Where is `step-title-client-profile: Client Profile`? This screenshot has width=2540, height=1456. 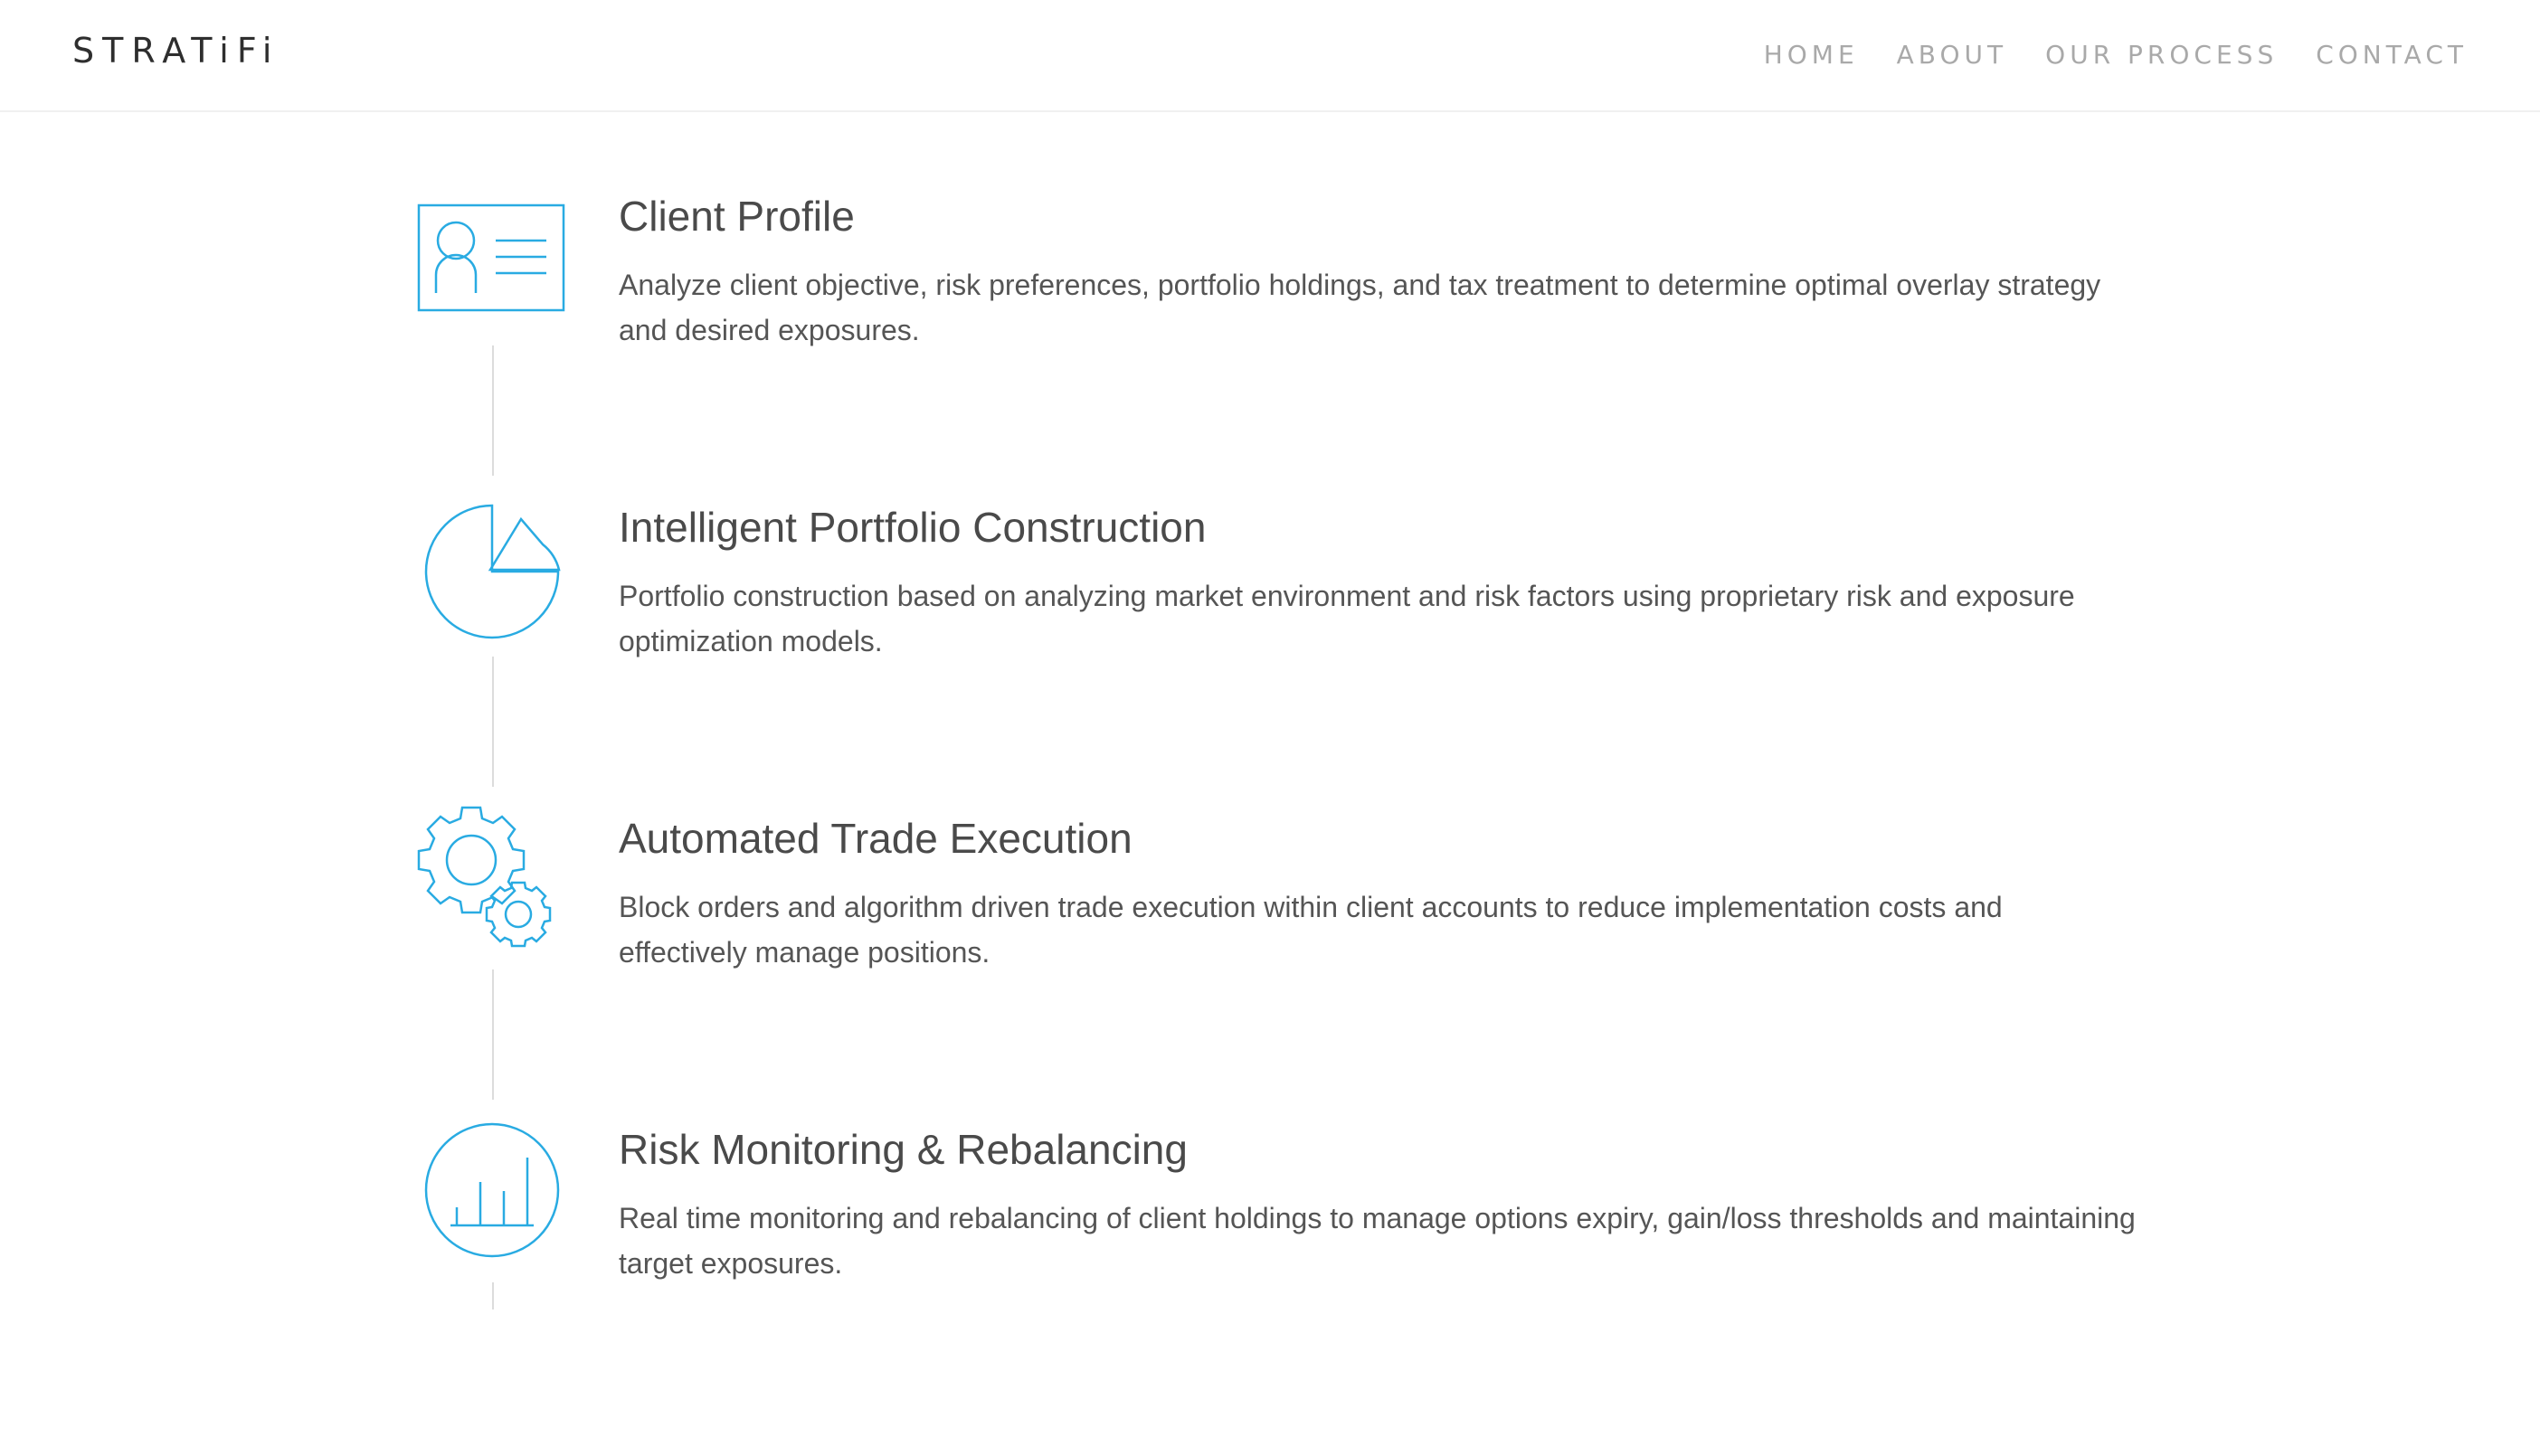
step-title-client-profile: Client Profile is located at coordinates (737, 217).